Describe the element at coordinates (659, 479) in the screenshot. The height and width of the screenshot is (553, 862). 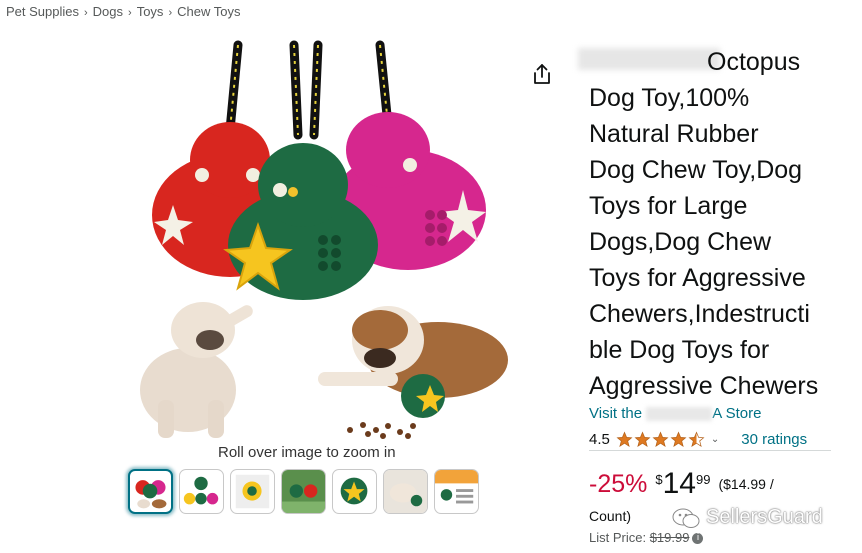
I see `price-currency: $` at that location.